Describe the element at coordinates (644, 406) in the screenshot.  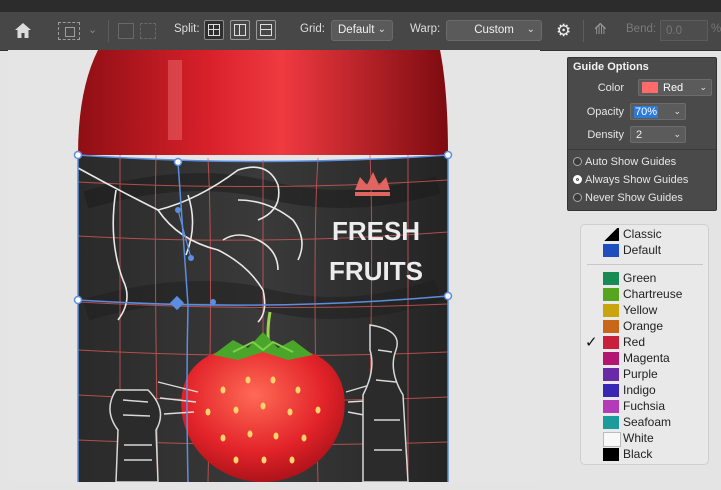
I see `color-menu-item-label: Fuchsia` at that location.